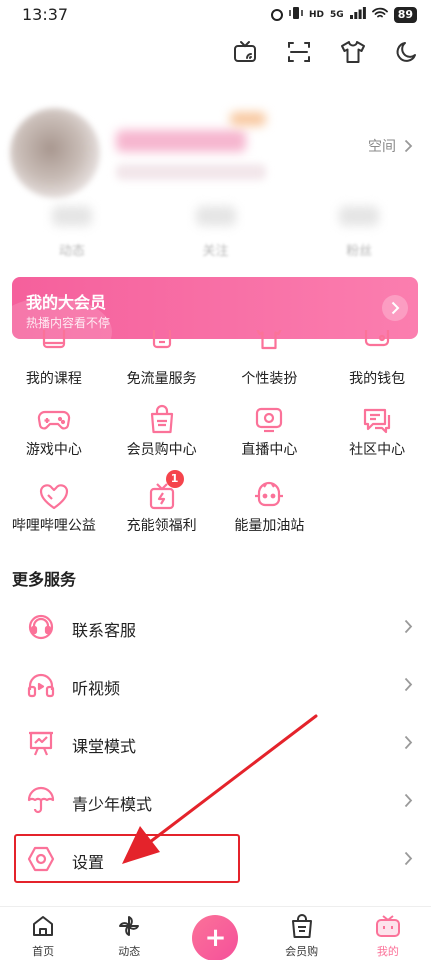 The image size is (431, 960). What do you see at coordinates (277, 14) in the screenshot?
I see `alarm-icon` at bounding box center [277, 14].